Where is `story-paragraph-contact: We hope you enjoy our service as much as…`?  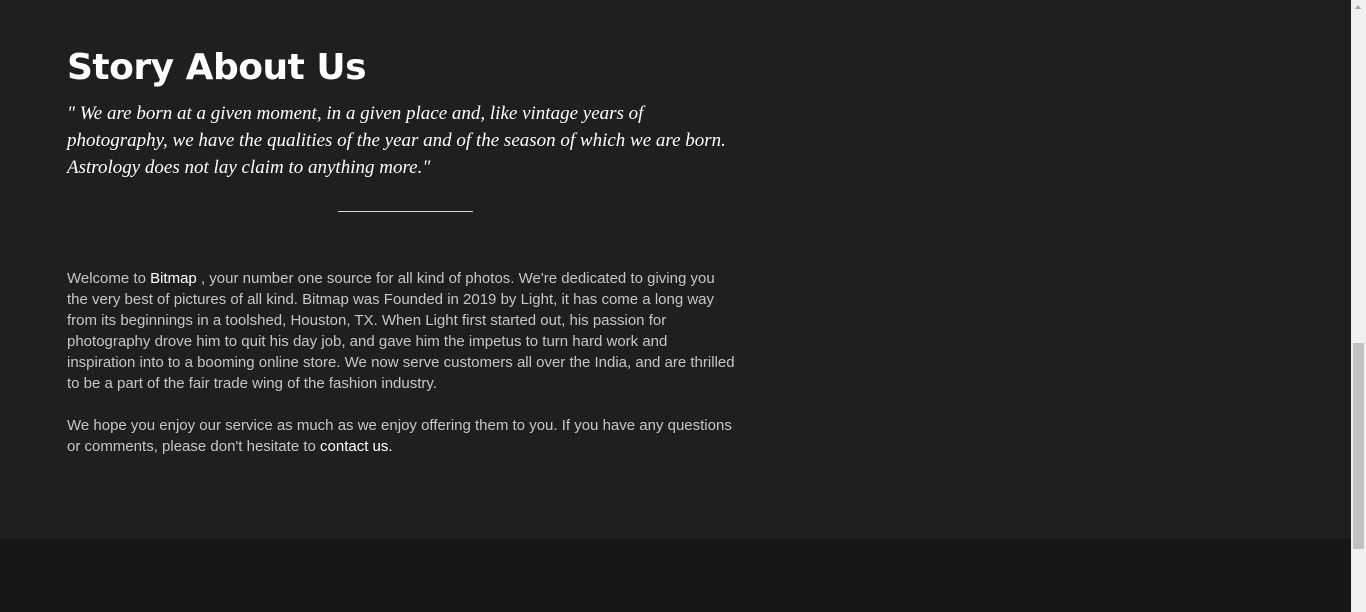
story-paragraph-contact: We hope you enjoy our service as much as… is located at coordinates (401, 436).